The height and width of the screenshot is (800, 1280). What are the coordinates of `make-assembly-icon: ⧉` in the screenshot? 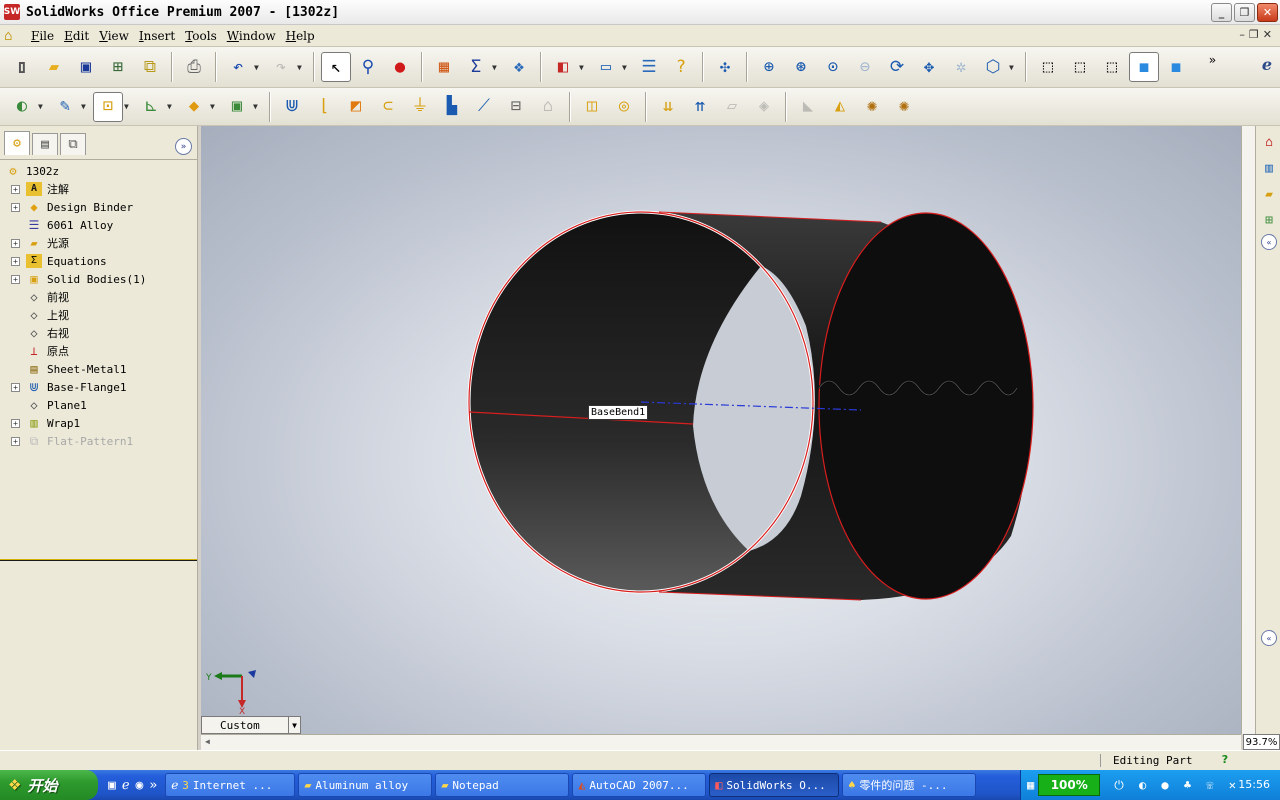 It's located at (150, 67).